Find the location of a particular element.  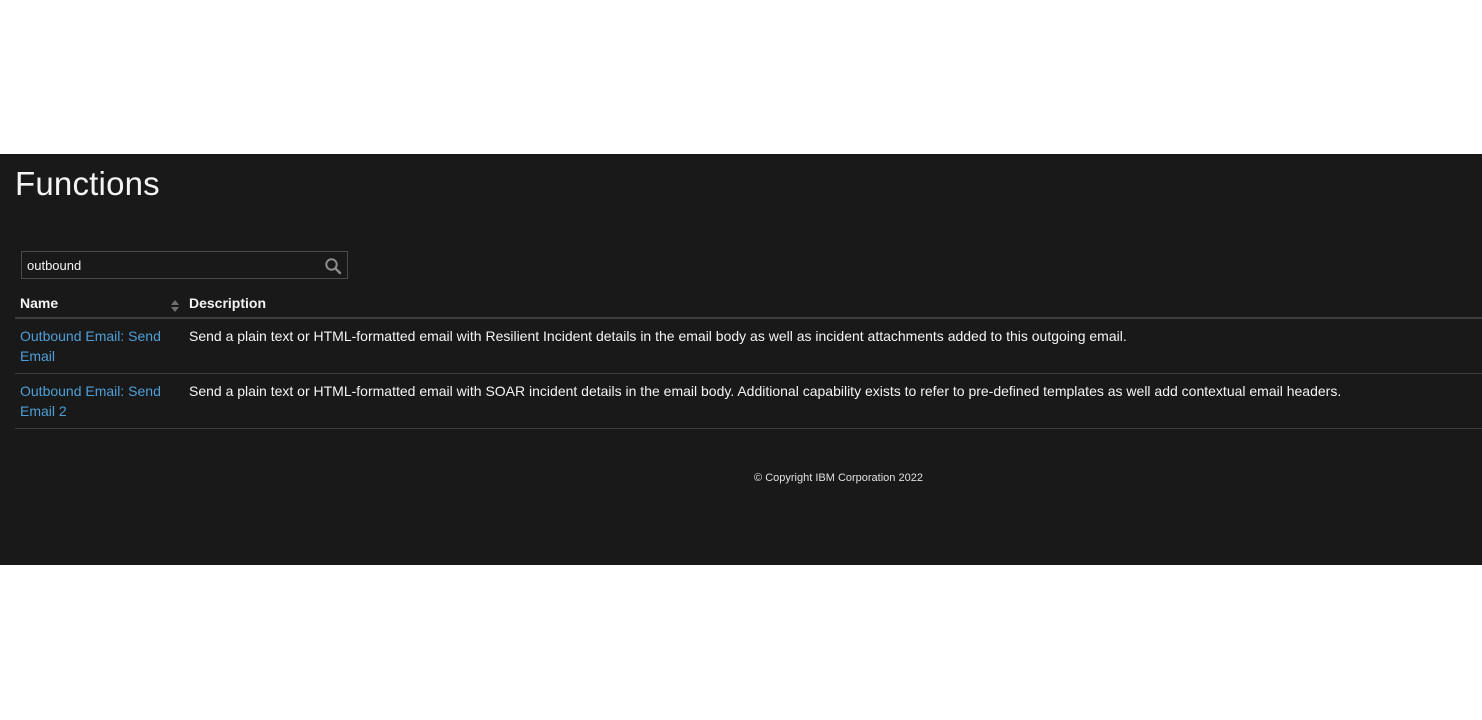

column-header-name-label: Name is located at coordinates (39, 302).